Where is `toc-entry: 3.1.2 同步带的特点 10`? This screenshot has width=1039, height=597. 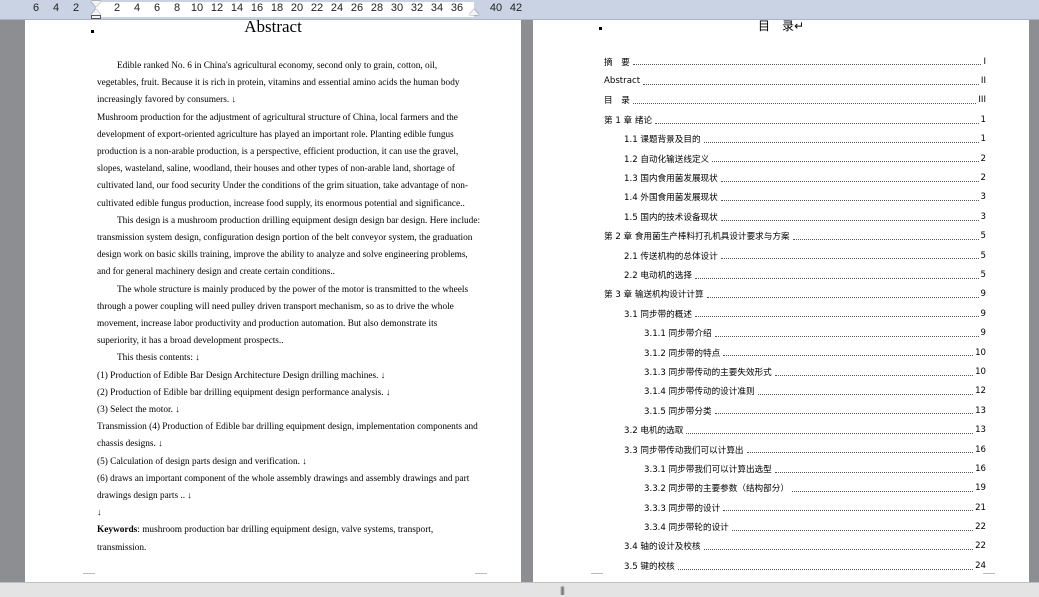 toc-entry: 3.1.2 同步带的特点 10 is located at coordinates (795, 352).